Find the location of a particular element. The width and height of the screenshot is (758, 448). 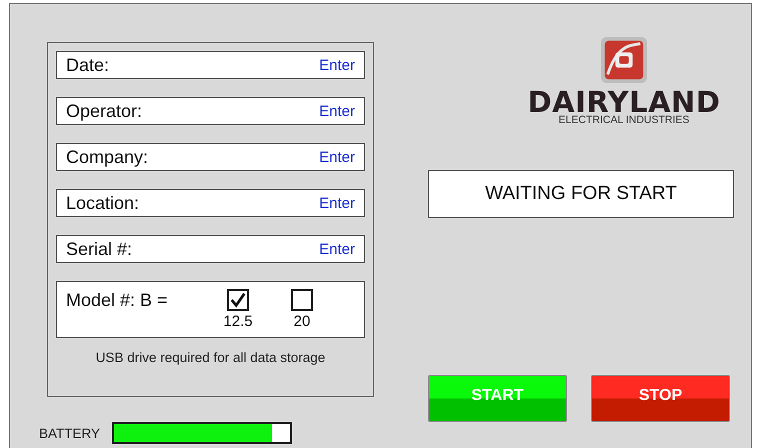

input-field: Date: Enter is located at coordinates (210, 65).